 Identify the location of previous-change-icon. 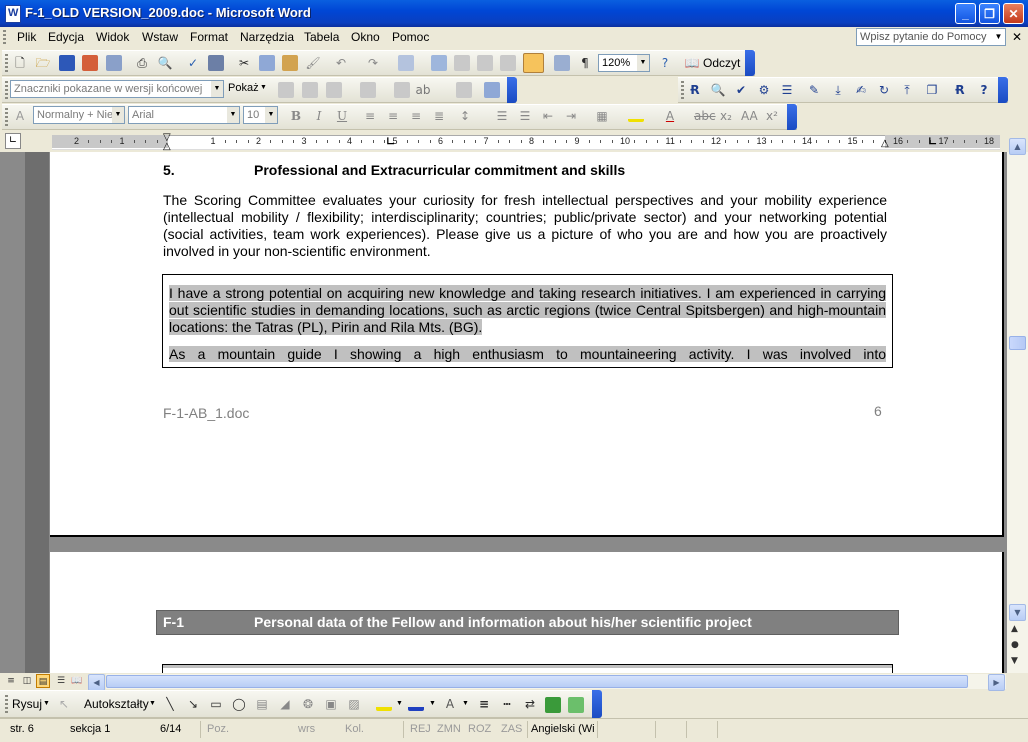
(286, 90).